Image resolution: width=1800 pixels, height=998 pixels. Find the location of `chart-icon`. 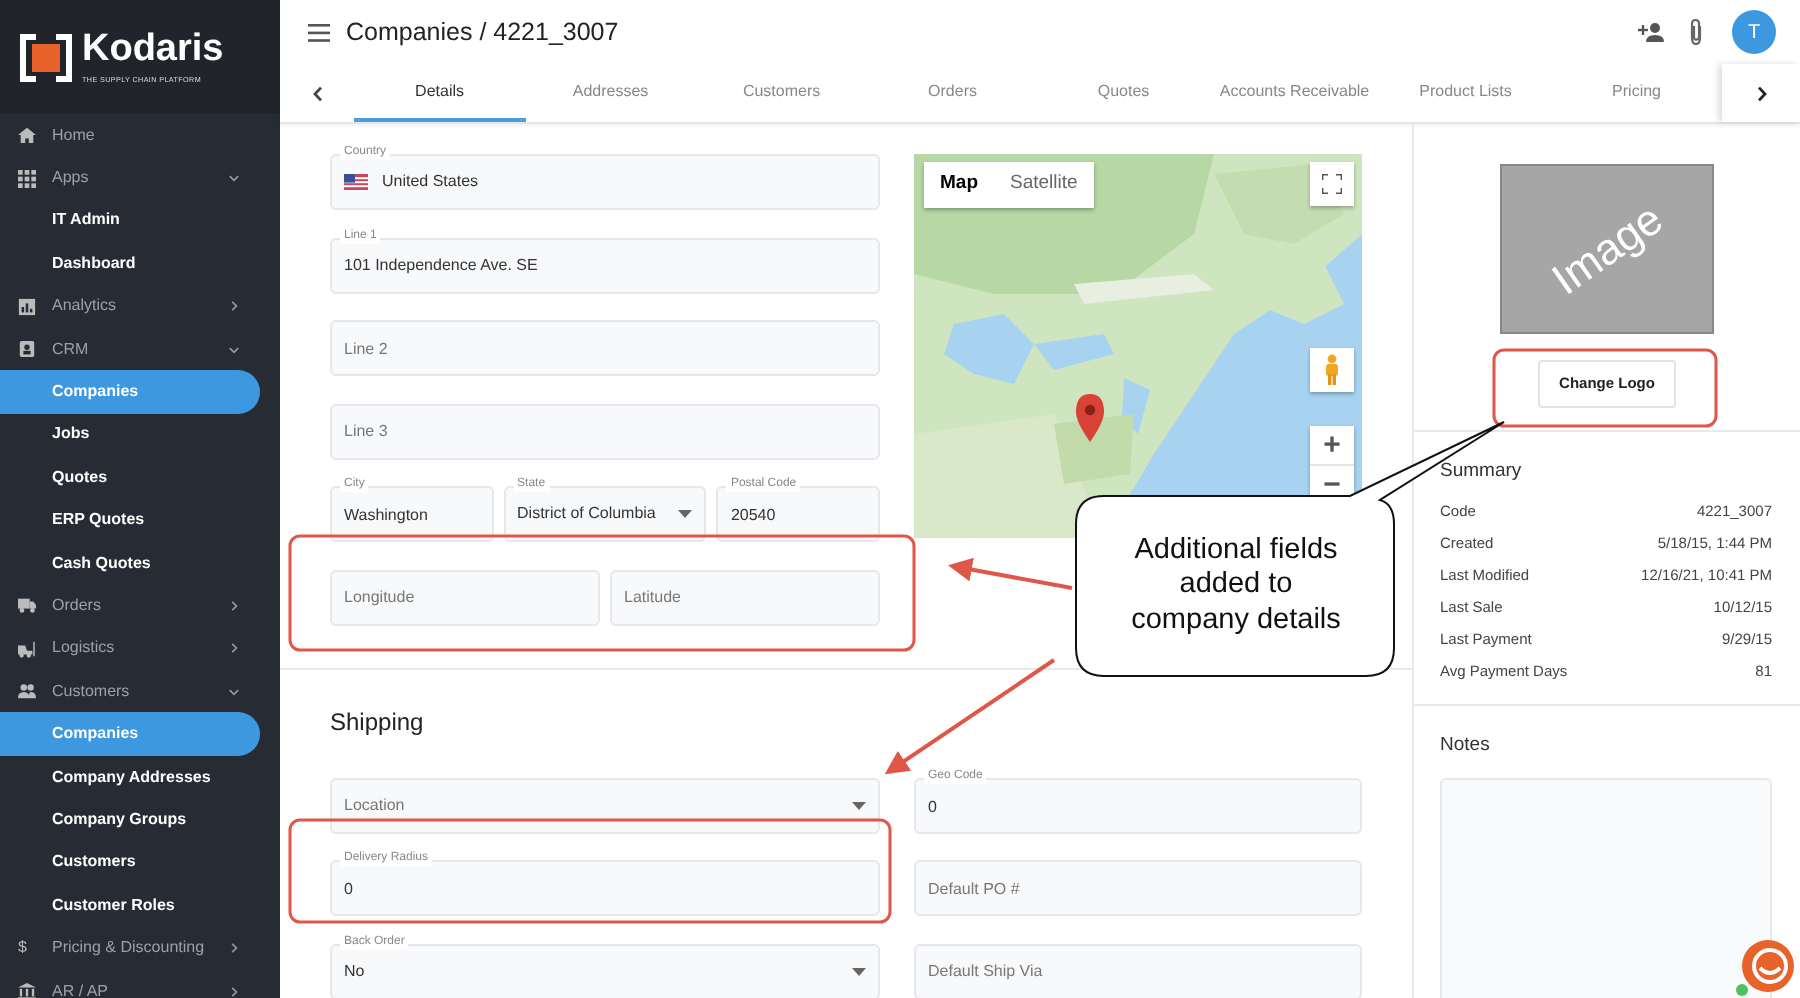

chart-icon is located at coordinates (27, 306).